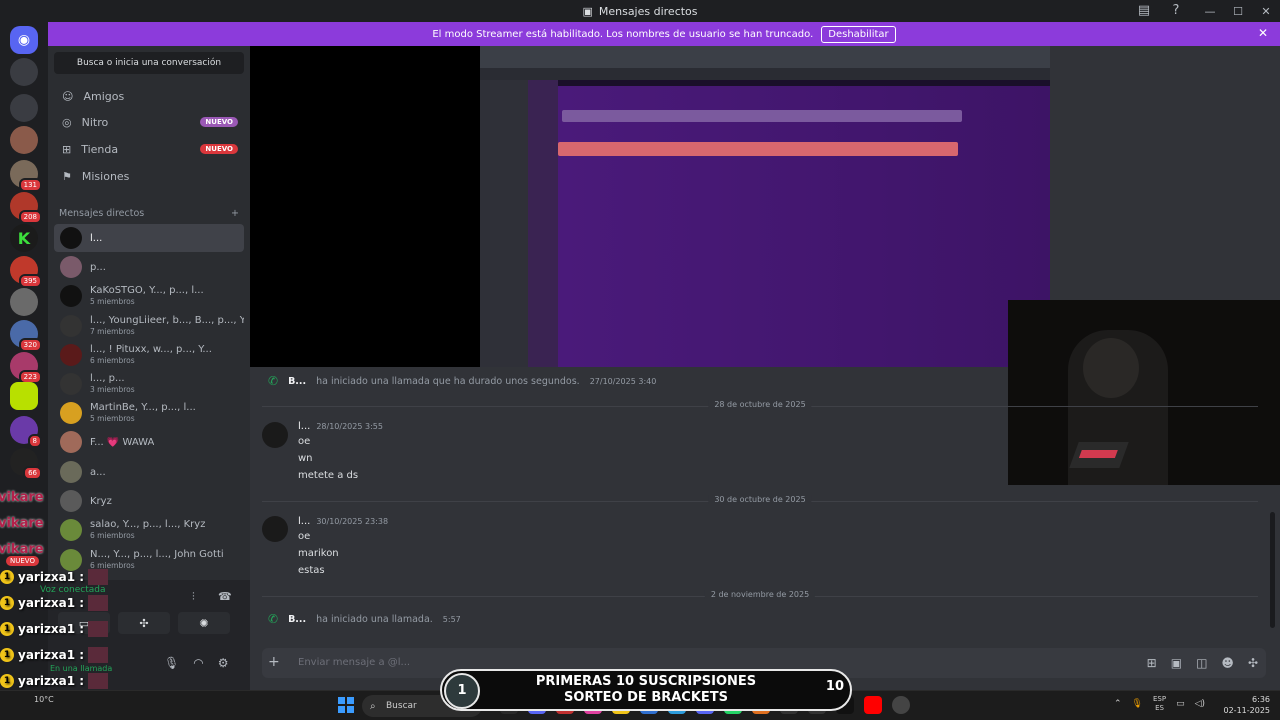 The image size is (1280, 720). I want to click on add-dm-button: +, so click(235, 213).